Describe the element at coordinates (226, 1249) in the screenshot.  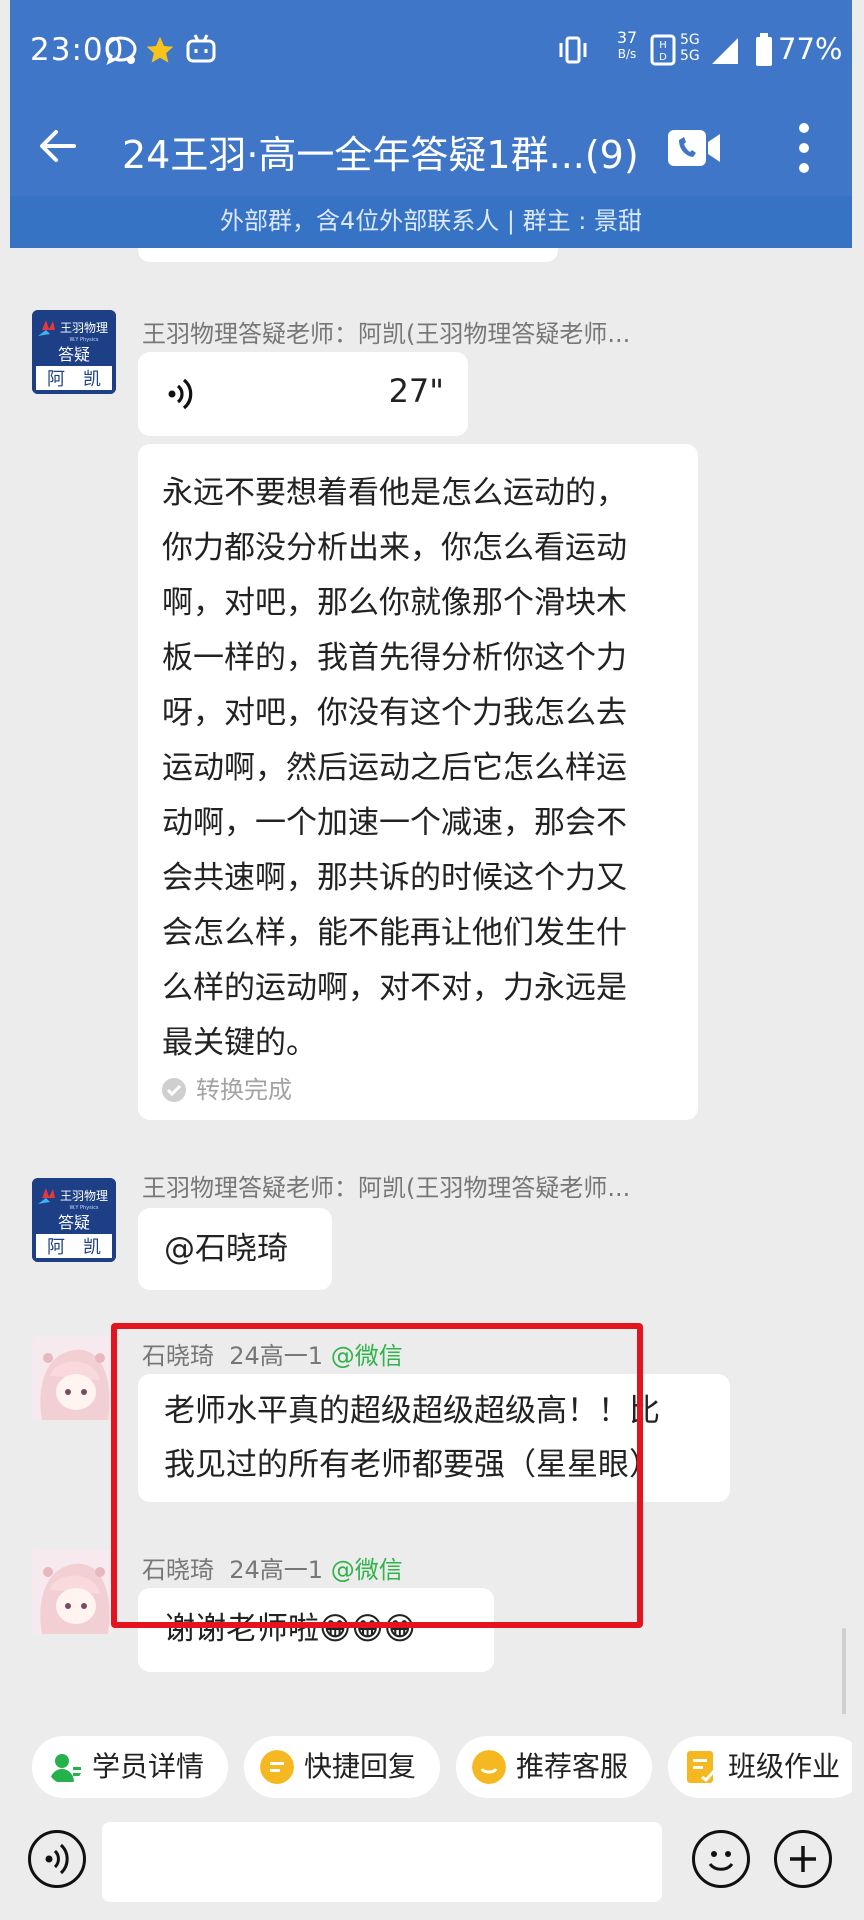
I see `message-text: @石晓琦` at that location.